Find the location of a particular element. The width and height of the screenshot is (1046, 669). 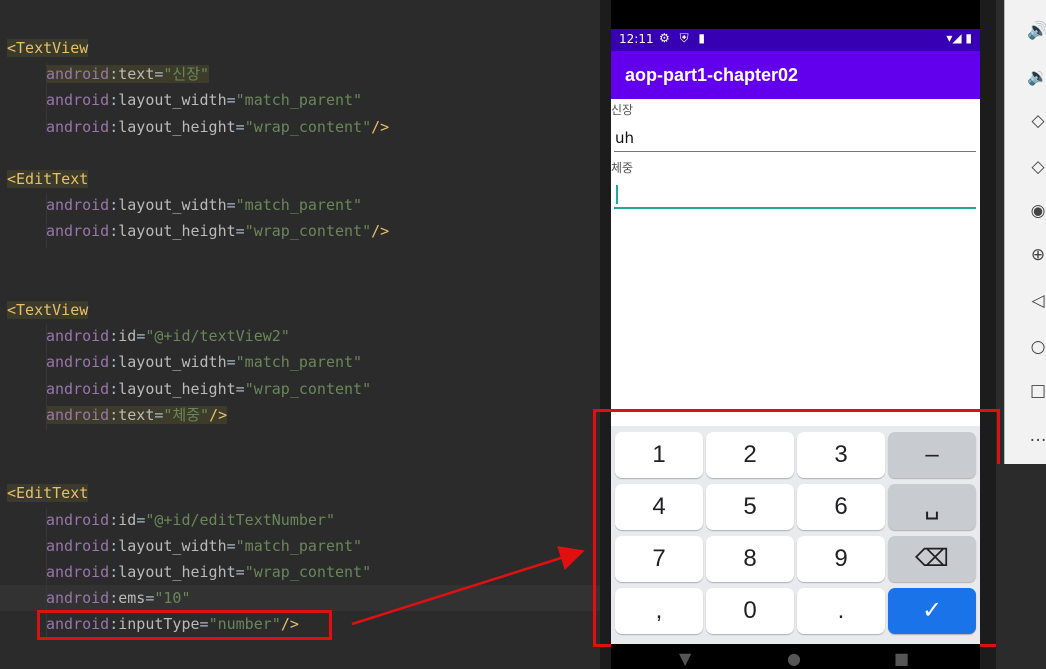

code-line: android:id="@+id/editTextNumber" is located at coordinates (300, 520).